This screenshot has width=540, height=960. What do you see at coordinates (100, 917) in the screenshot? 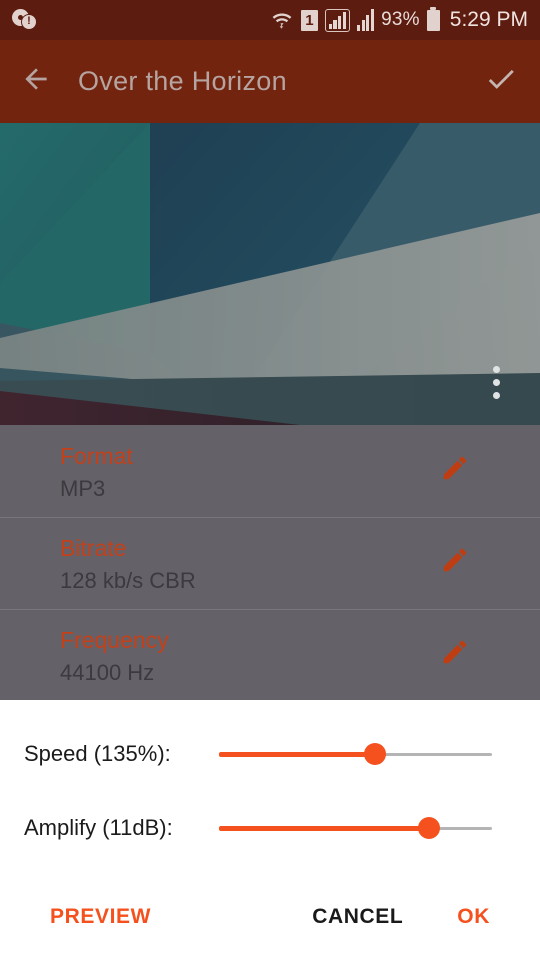
I see `preview-button: PREVIEW` at bounding box center [100, 917].